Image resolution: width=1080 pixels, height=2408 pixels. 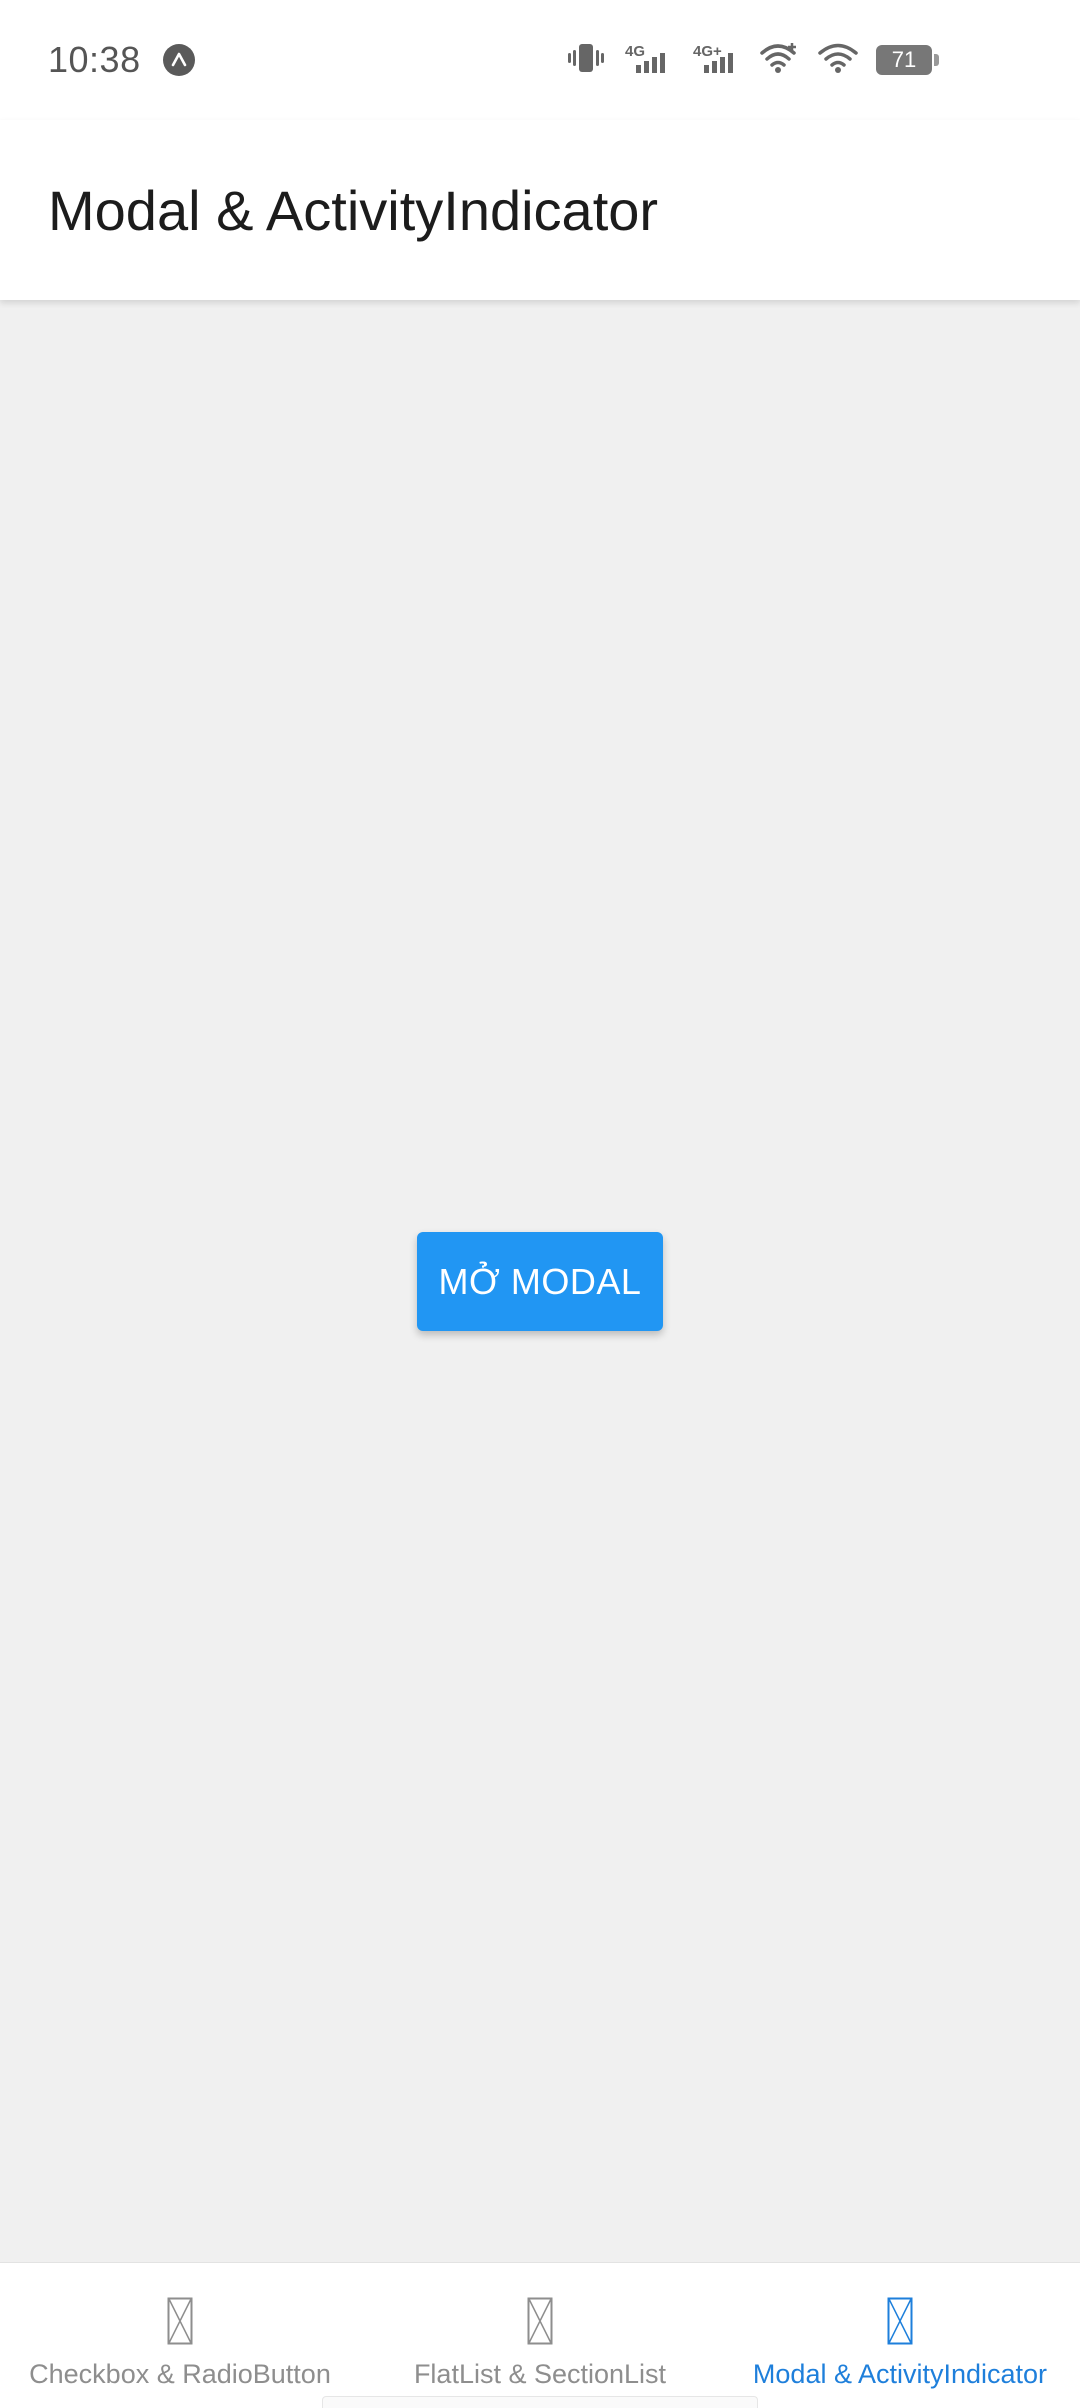 I want to click on battery-level: 71, so click(x=904, y=59).